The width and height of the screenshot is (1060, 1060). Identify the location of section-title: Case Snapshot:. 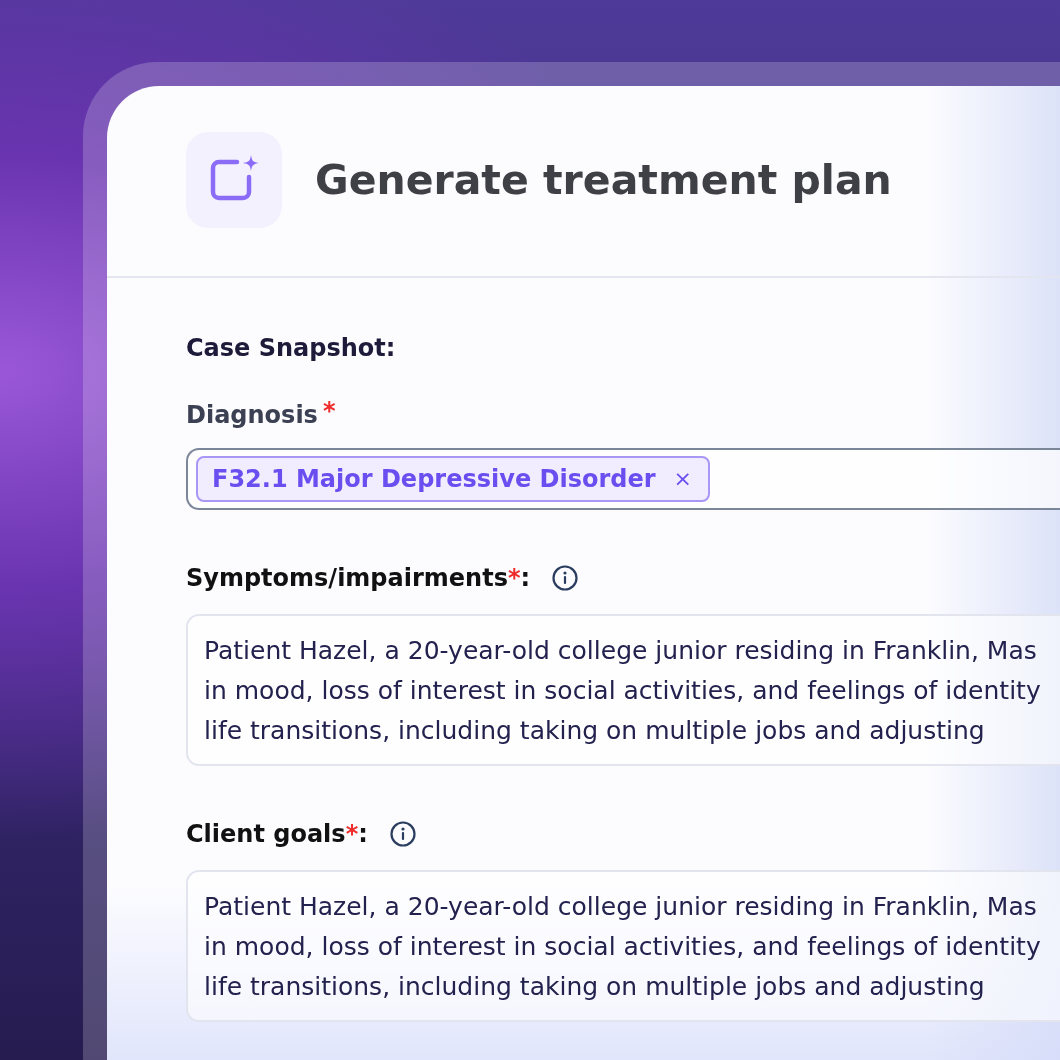
(291, 348).